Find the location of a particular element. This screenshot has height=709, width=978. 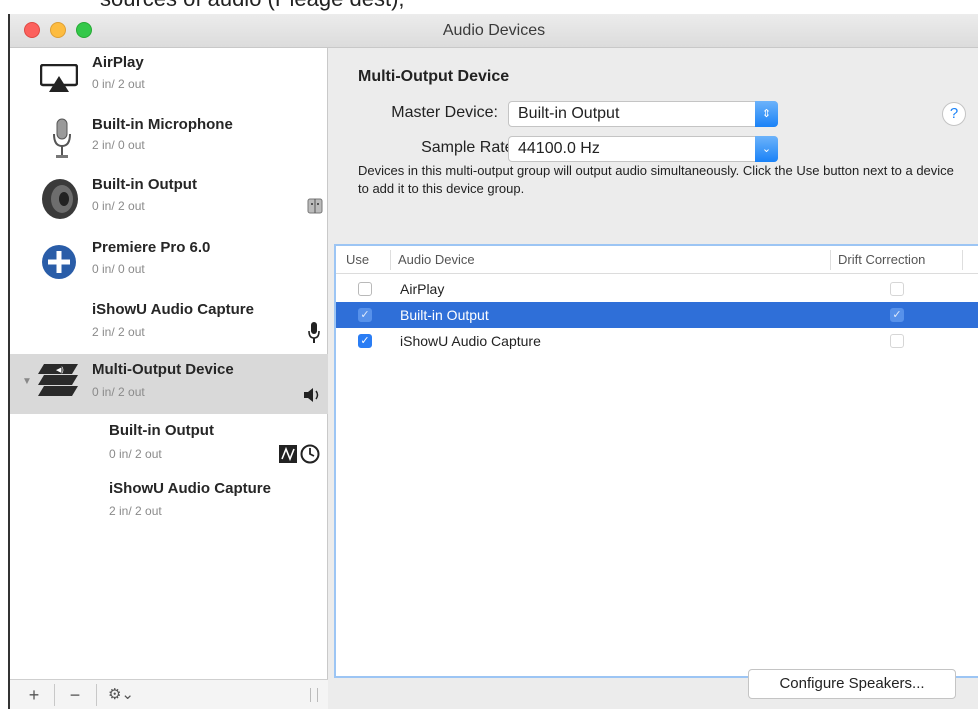

drift-correction-checkbox: ✓ is located at coordinates (897, 315).